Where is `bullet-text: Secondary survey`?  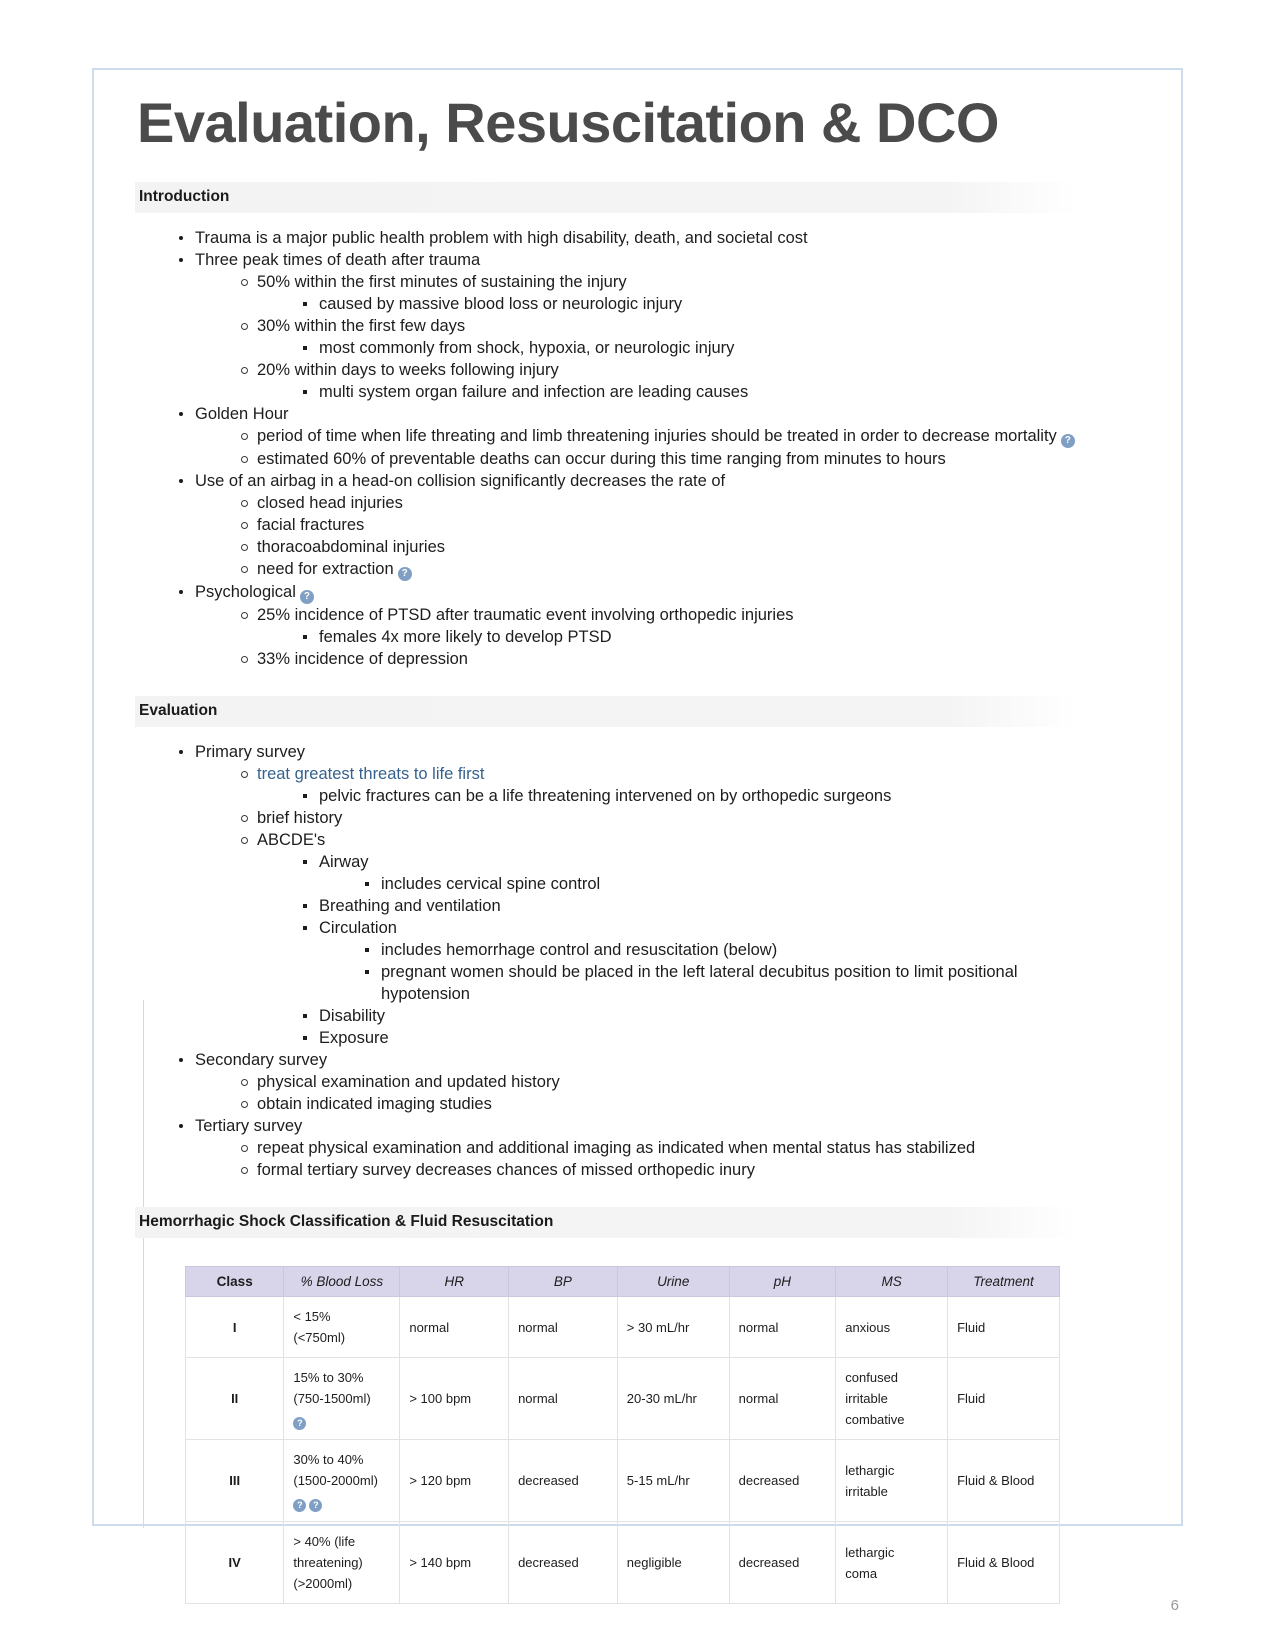
bullet-text: Secondary survey is located at coordinates (261, 1060).